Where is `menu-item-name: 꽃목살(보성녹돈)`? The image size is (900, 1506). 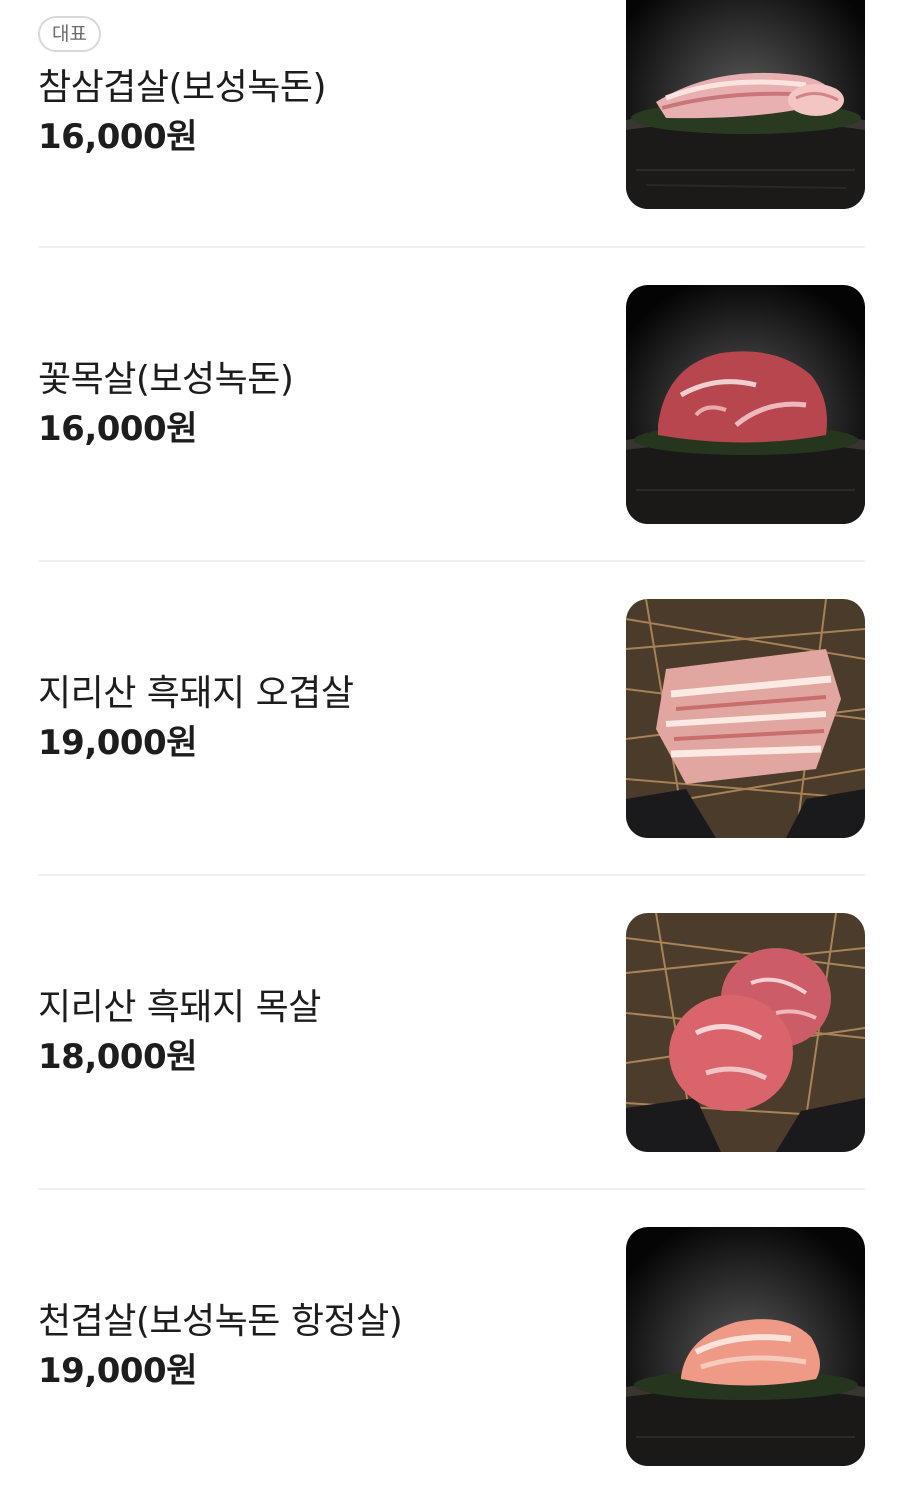
menu-item-name: 꽃목살(보성녹돈) is located at coordinates (166, 379).